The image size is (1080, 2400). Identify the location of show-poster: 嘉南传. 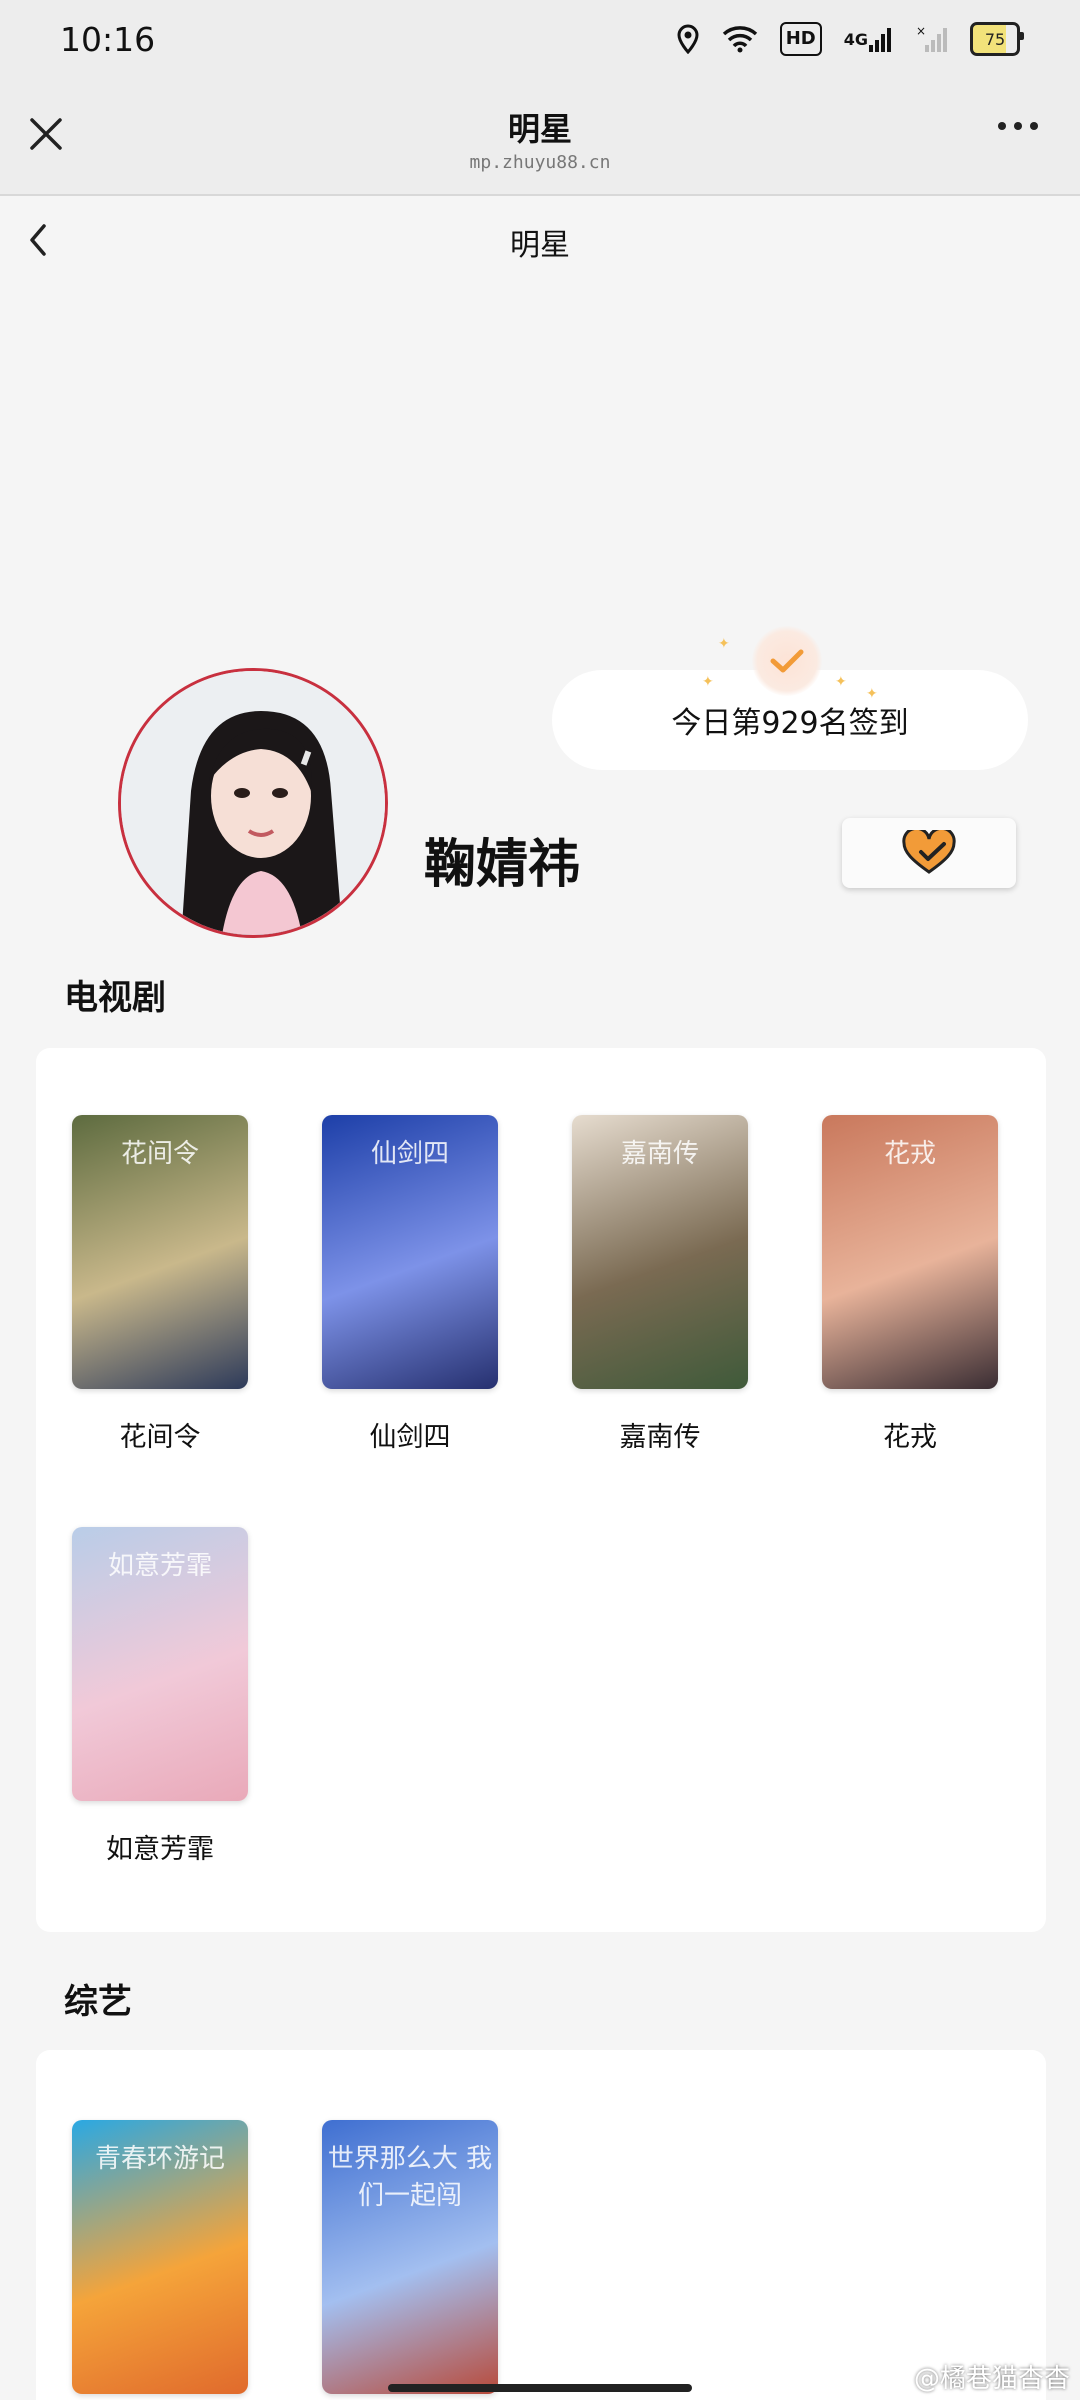
(660, 1252).